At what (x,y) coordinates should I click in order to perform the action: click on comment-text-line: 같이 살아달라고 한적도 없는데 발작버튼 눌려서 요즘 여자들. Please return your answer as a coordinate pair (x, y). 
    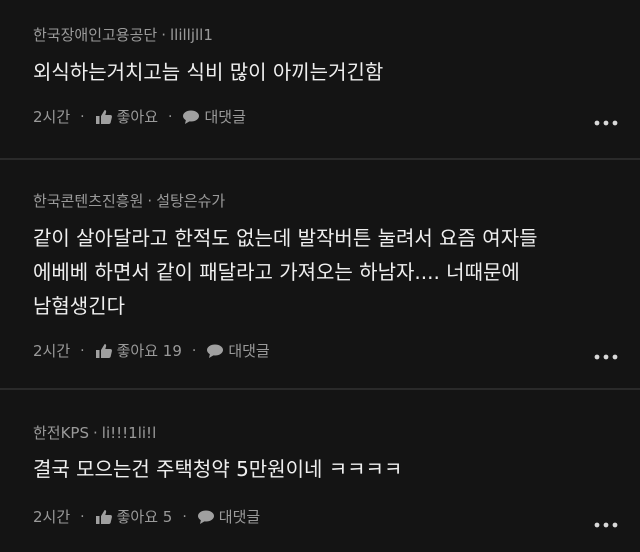
    Looking at the image, I should click on (285, 238).